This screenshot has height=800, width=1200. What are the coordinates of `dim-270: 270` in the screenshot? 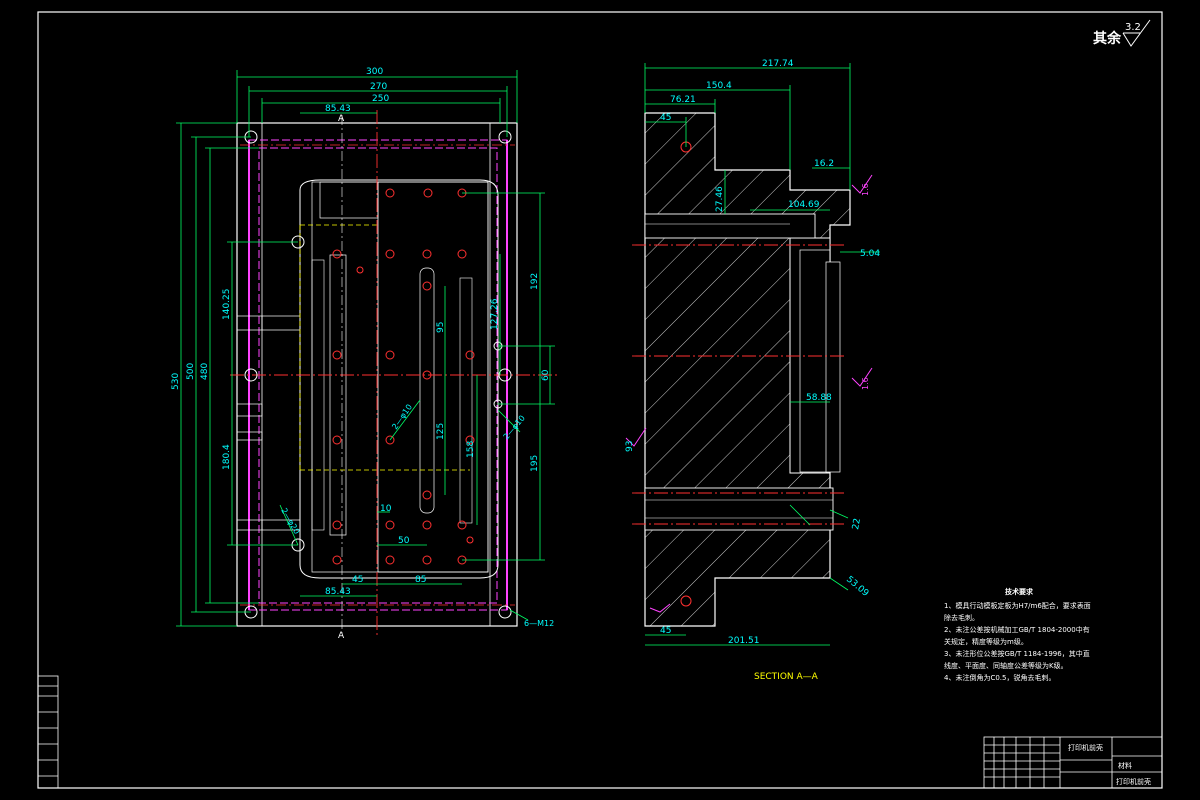 It's located at (378, 87).